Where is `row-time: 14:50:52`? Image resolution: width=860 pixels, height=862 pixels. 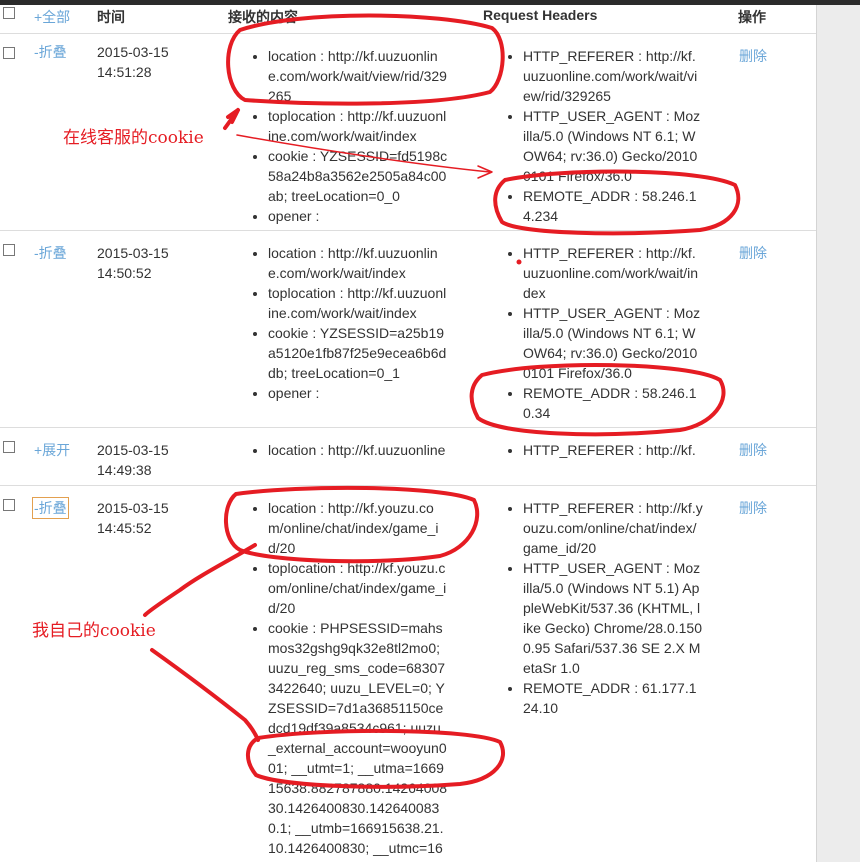
row-time: 14:50:52 is located at coordinates (124, 273).